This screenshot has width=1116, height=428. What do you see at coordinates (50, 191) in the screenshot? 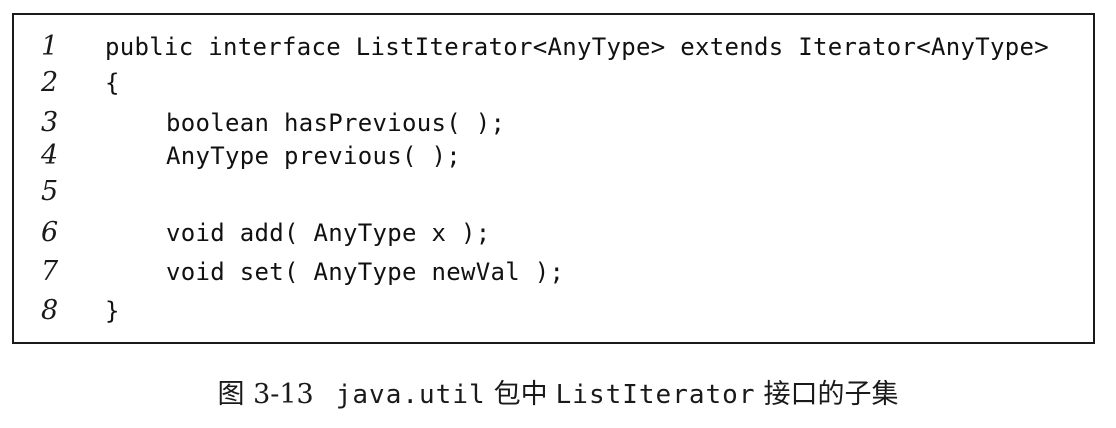
I see `line-number: 5` at bounding box center [50, 191].